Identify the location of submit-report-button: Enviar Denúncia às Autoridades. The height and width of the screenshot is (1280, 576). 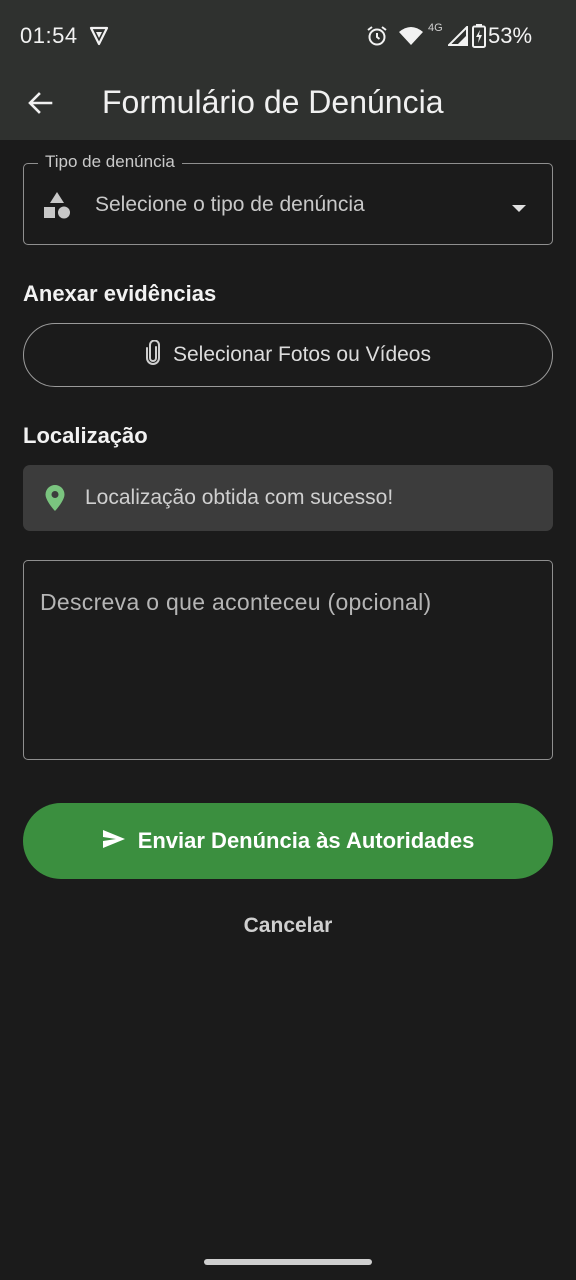
(288, 841).